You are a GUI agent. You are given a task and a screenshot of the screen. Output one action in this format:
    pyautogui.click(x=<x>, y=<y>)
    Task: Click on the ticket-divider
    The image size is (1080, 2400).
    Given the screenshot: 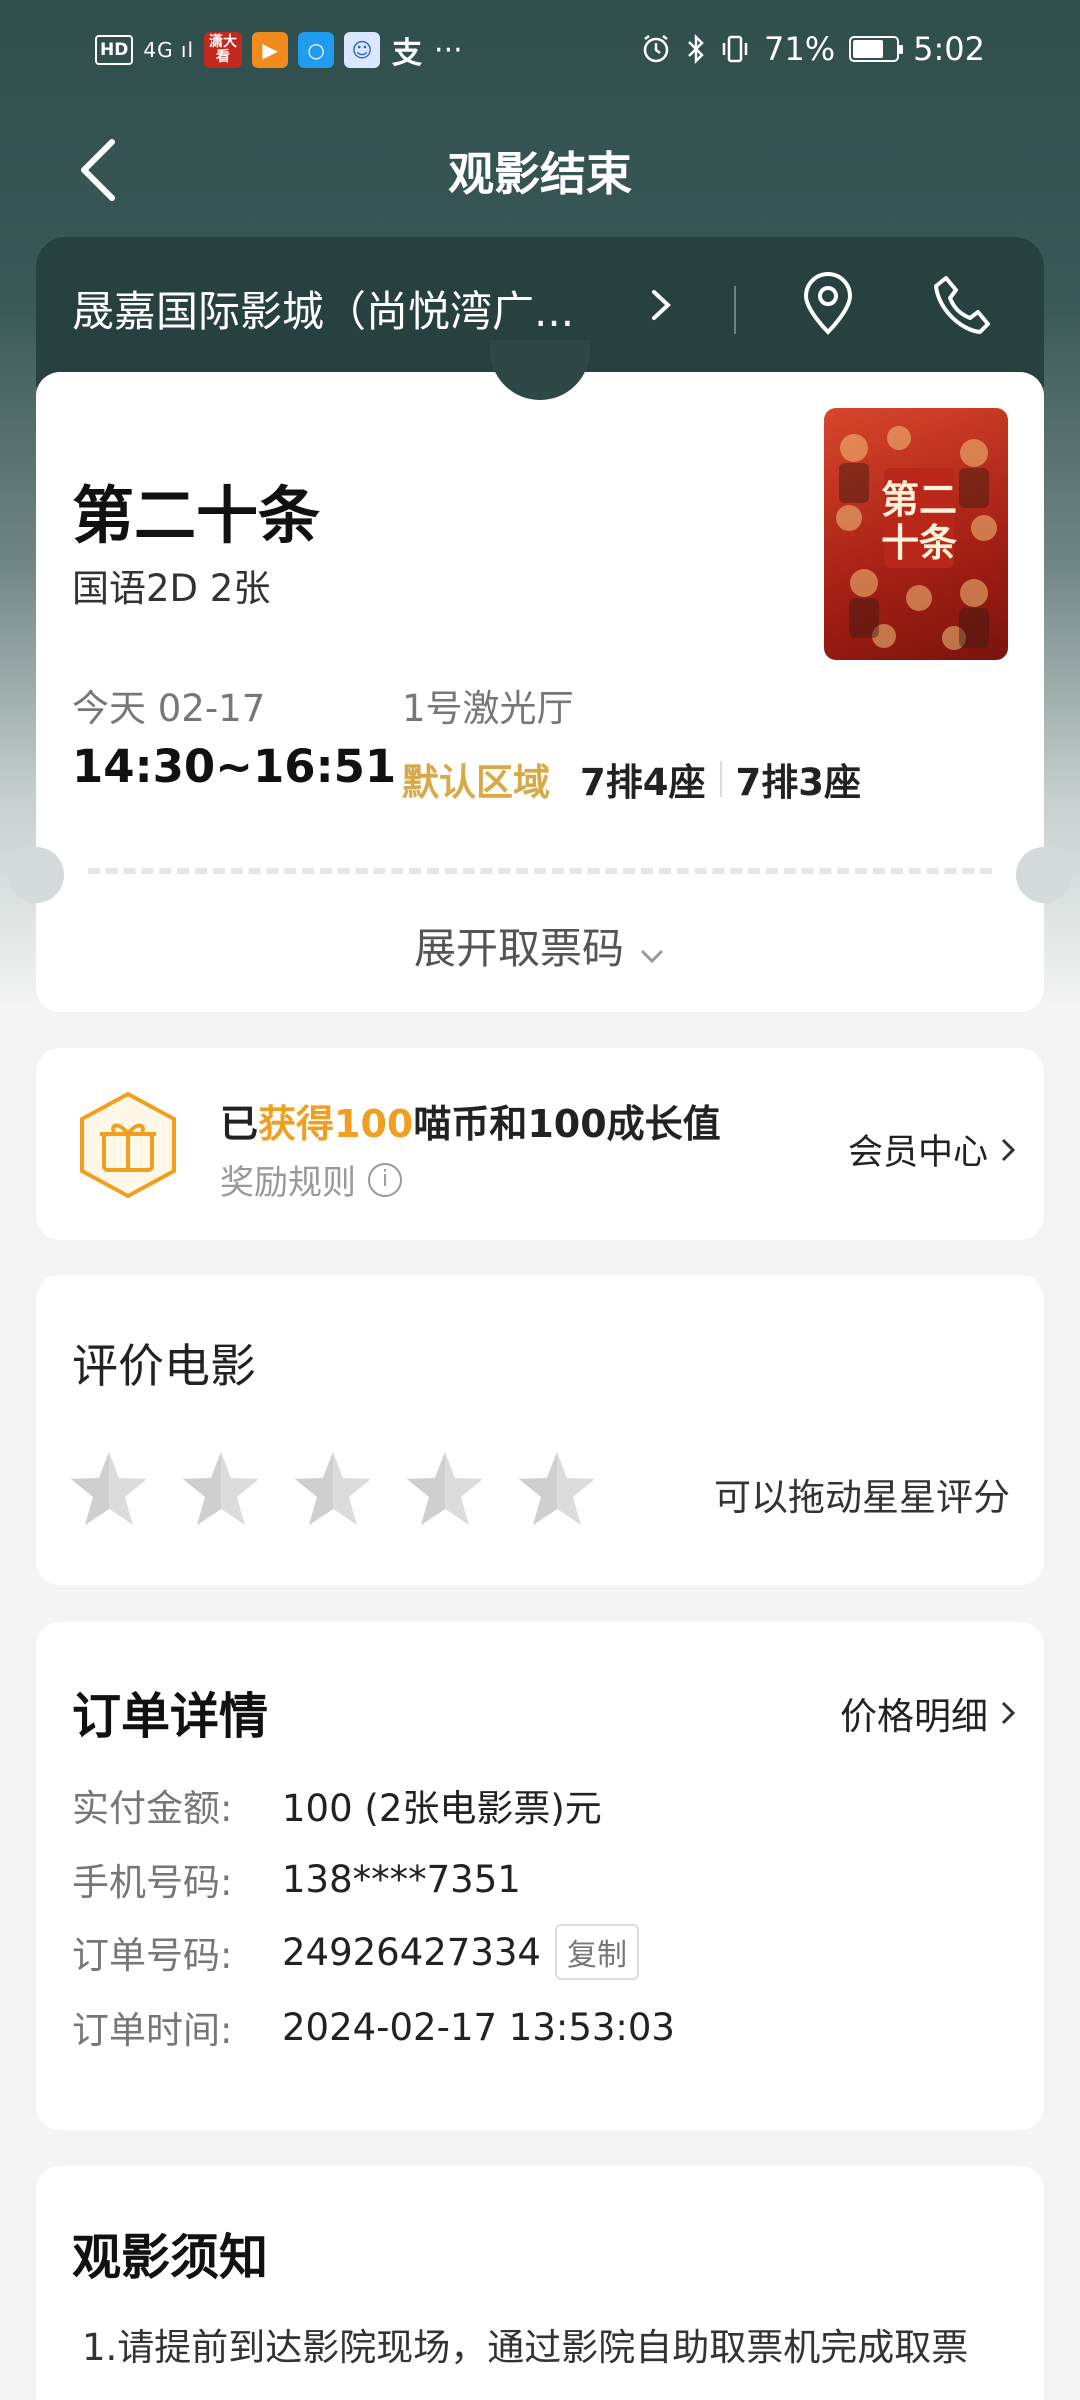 What is the action you would take?
    pyautogui.click(x=540, y=871)
    